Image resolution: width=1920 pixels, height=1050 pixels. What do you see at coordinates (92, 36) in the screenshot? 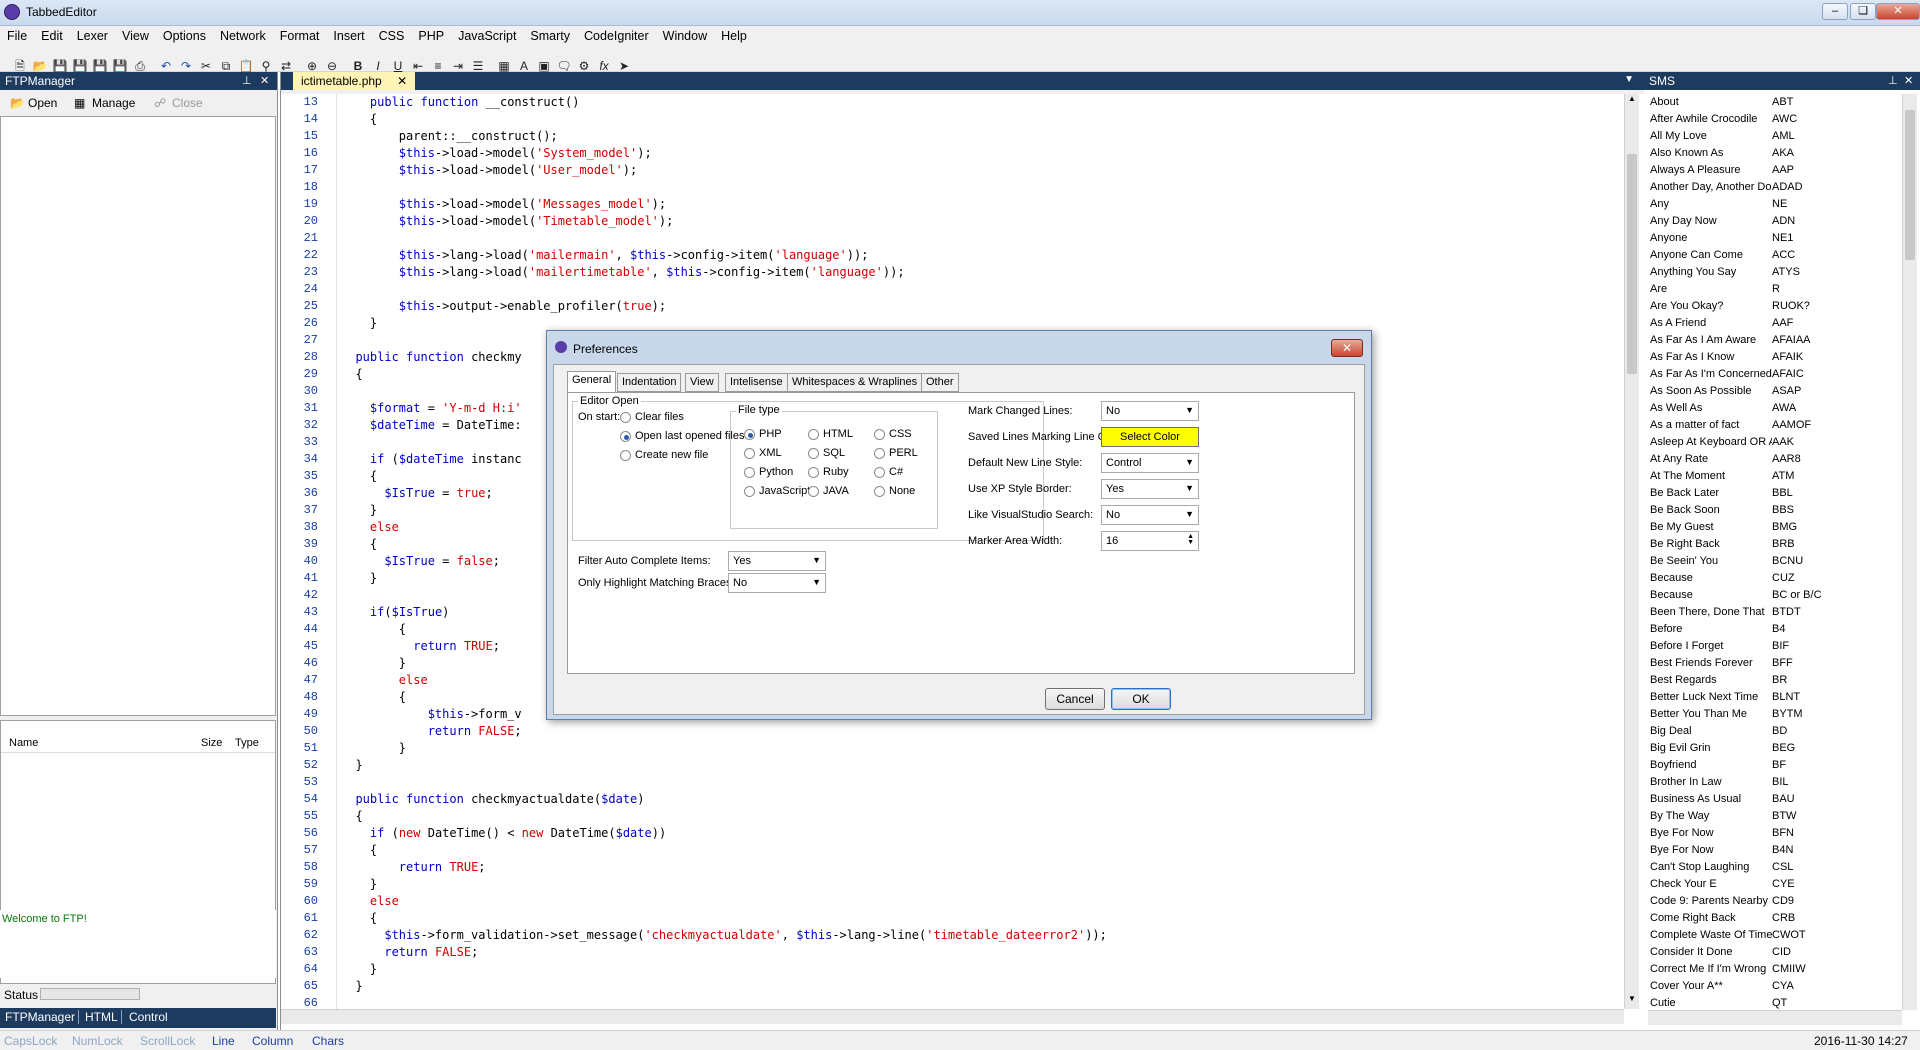
I see `menu-lexer: Lexer` at bounding box center [92, 36].